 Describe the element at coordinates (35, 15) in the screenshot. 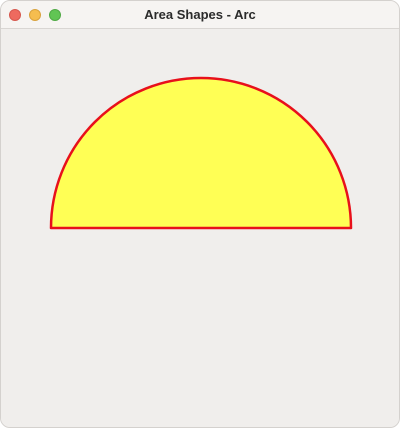

I see `minimize-icon` at that location.